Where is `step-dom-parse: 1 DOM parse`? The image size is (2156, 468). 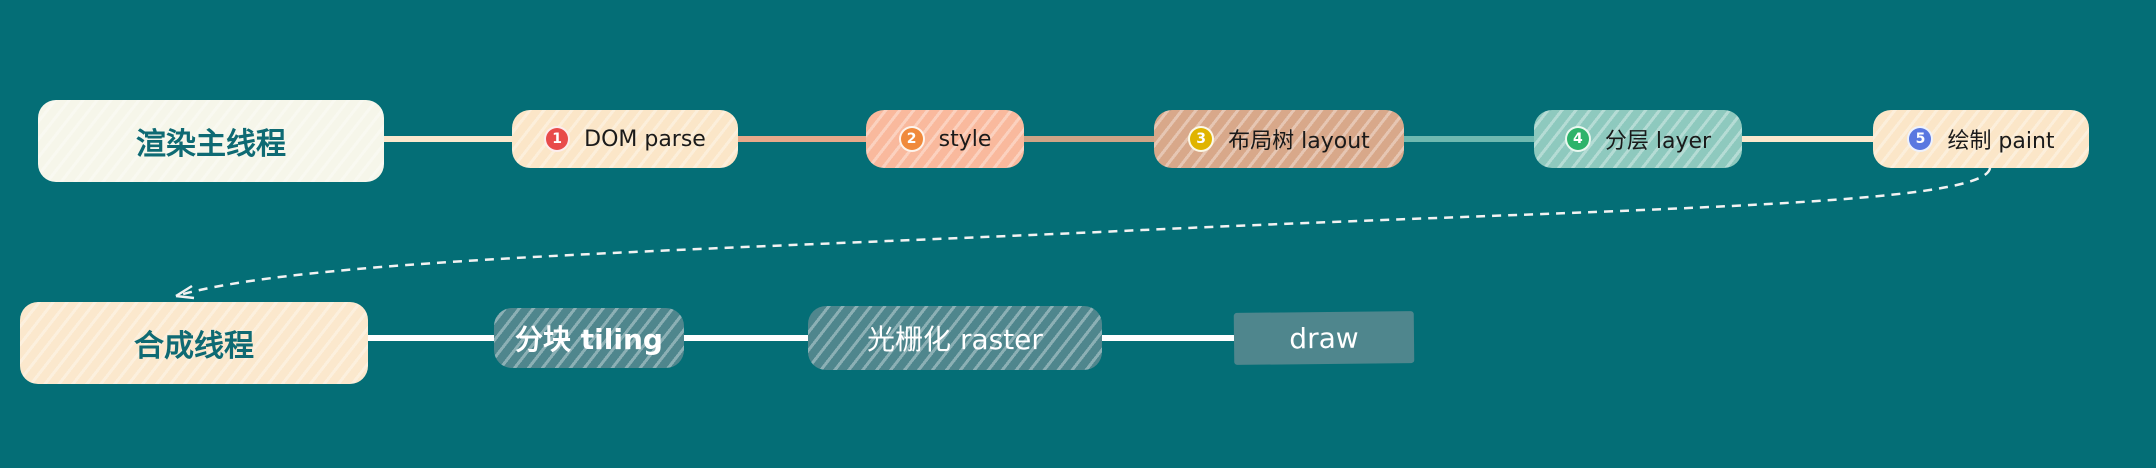 step-dom-parse: 1 DOM parse is located at coordinates (625, 139).